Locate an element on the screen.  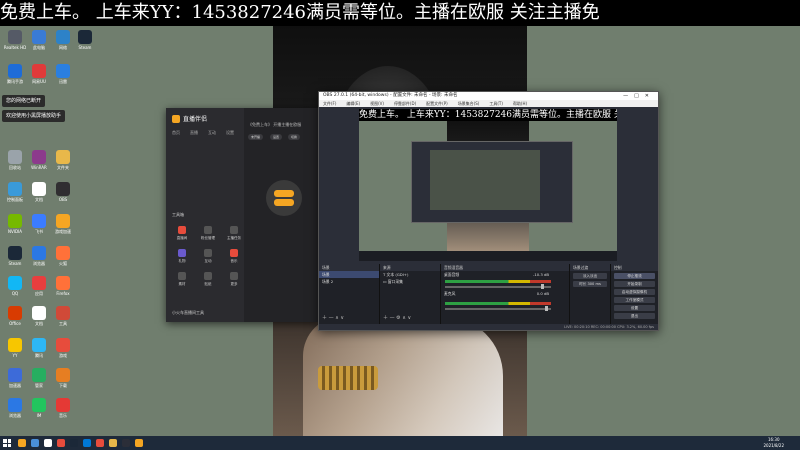
transition-type-select: 淡入淡出 is located at coordinates (590, 276).